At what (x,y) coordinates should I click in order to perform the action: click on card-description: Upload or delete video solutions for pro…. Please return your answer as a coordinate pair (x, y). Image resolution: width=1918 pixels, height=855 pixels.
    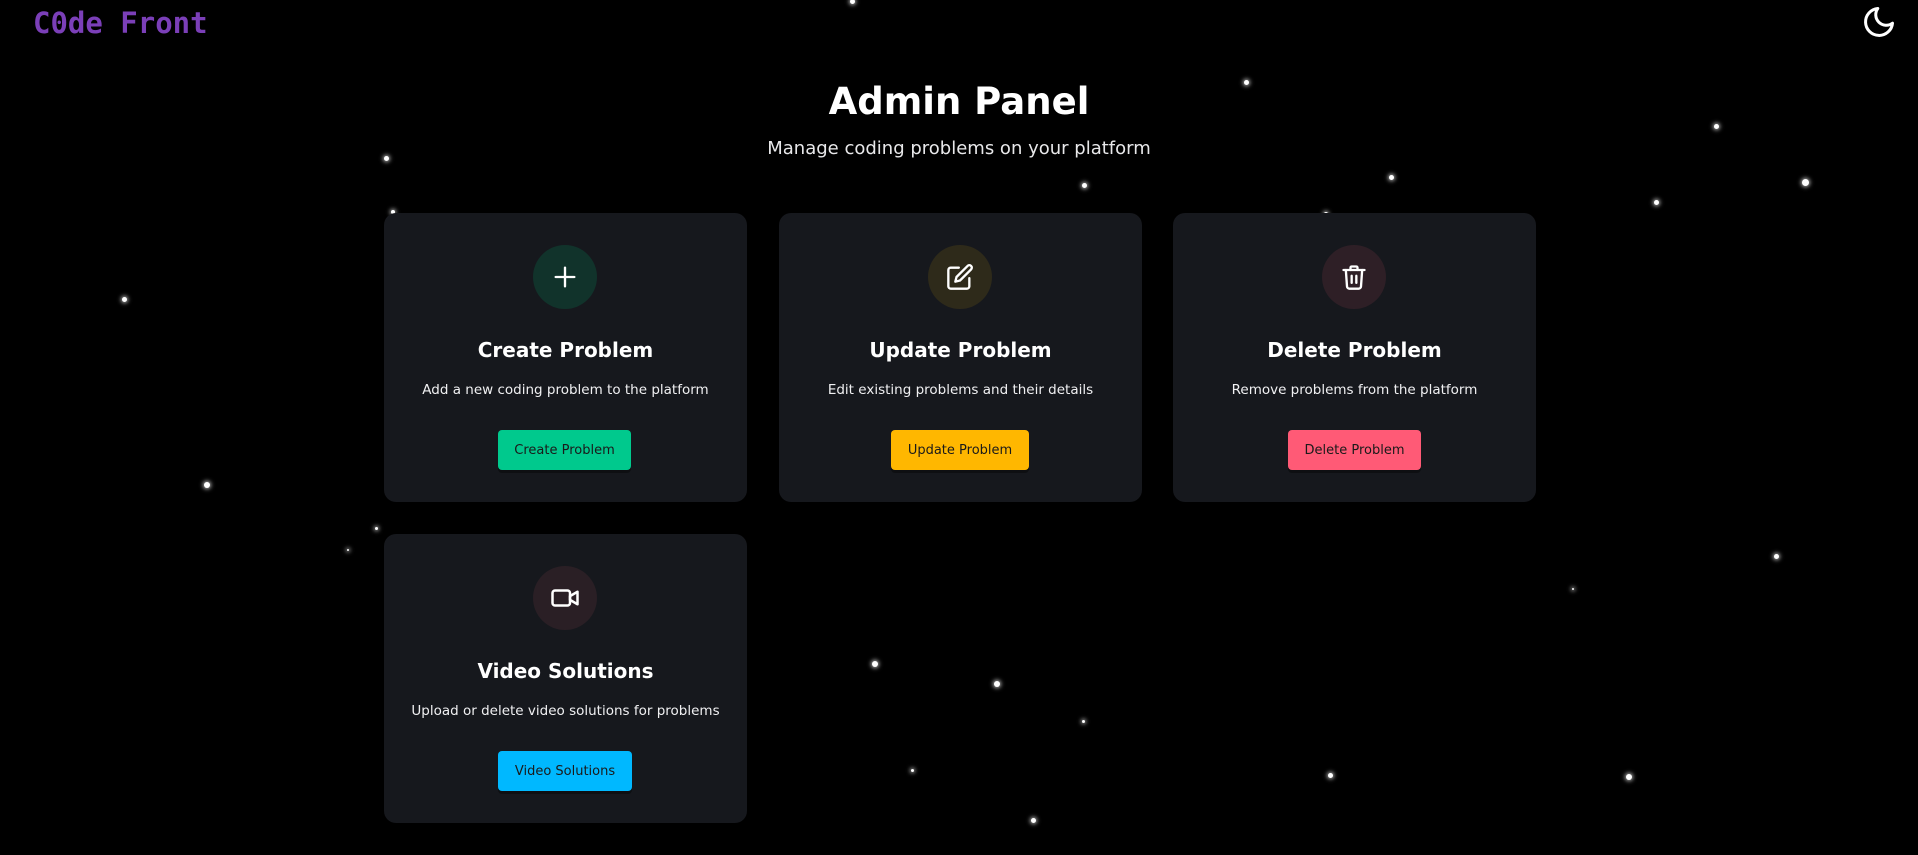
    Looking at the image, I should click on (565, 711).